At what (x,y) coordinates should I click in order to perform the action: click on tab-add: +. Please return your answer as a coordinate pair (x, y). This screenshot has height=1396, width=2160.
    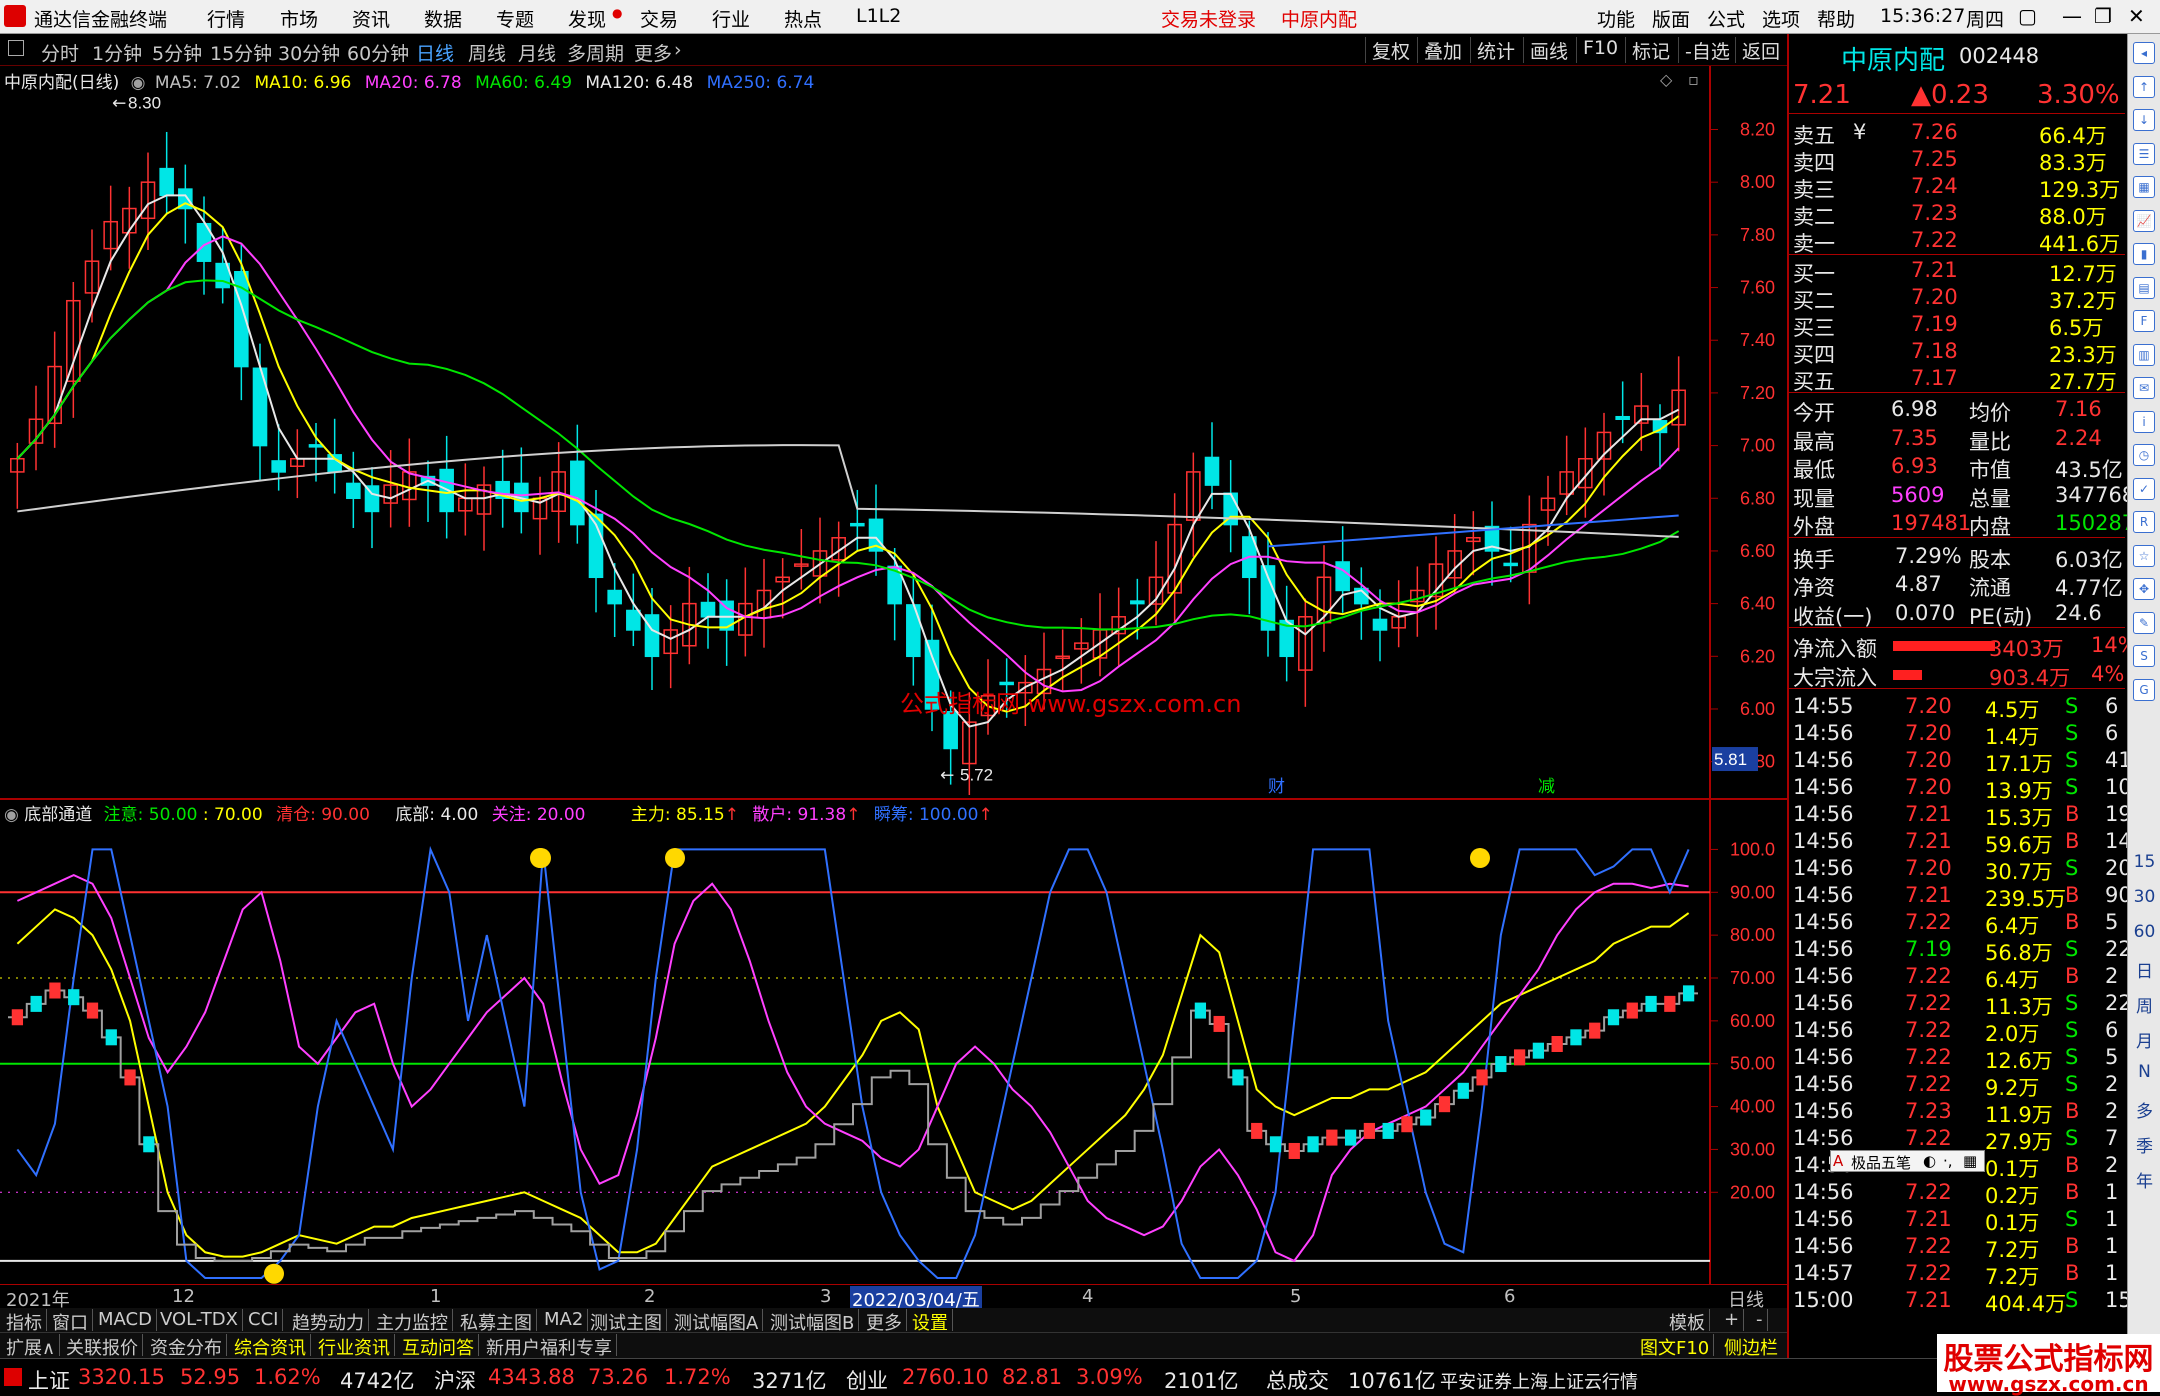
    Looking at the image, I should click on (1732, 1320).